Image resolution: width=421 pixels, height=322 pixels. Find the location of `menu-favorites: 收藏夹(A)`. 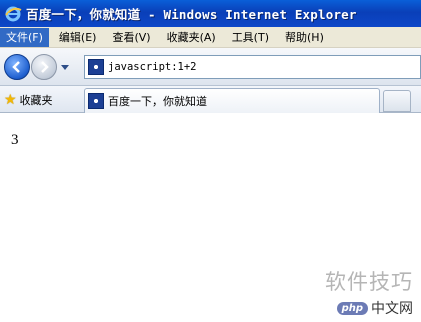

menu-favorites: 收藏夹(A) is located at coordinates (191, 37).